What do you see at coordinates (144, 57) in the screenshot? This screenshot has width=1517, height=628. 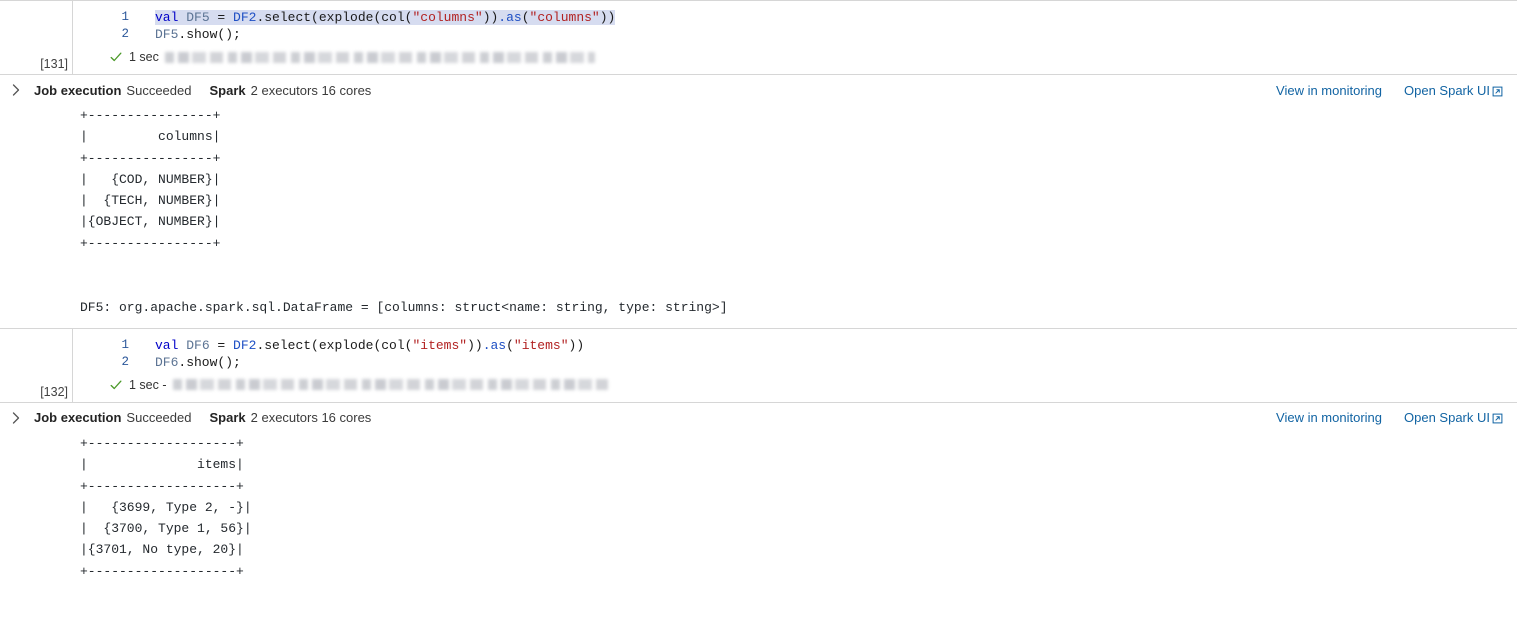 I see `cell-duration: 1 sec` at bounding box center [144, 57].